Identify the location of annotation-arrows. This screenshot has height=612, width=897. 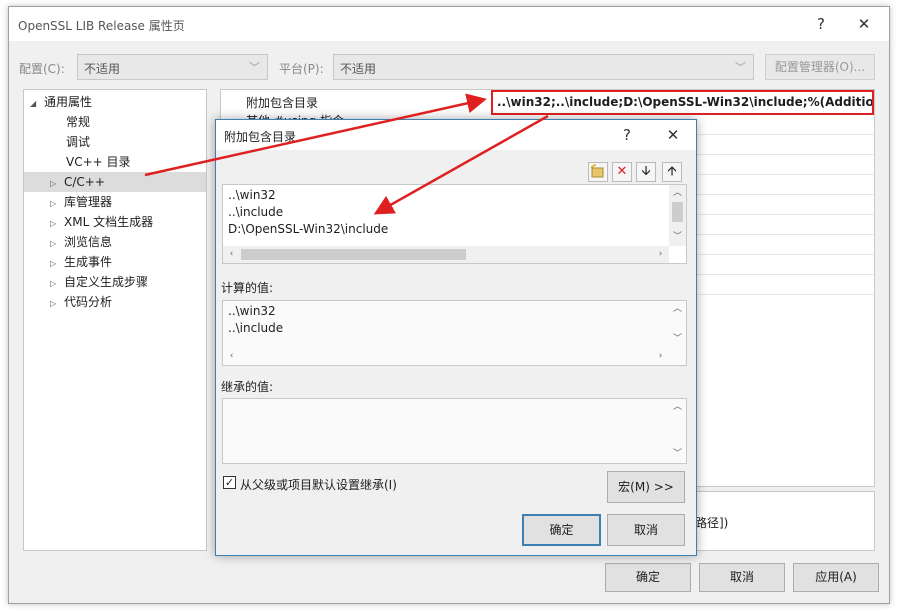
(346, 154).